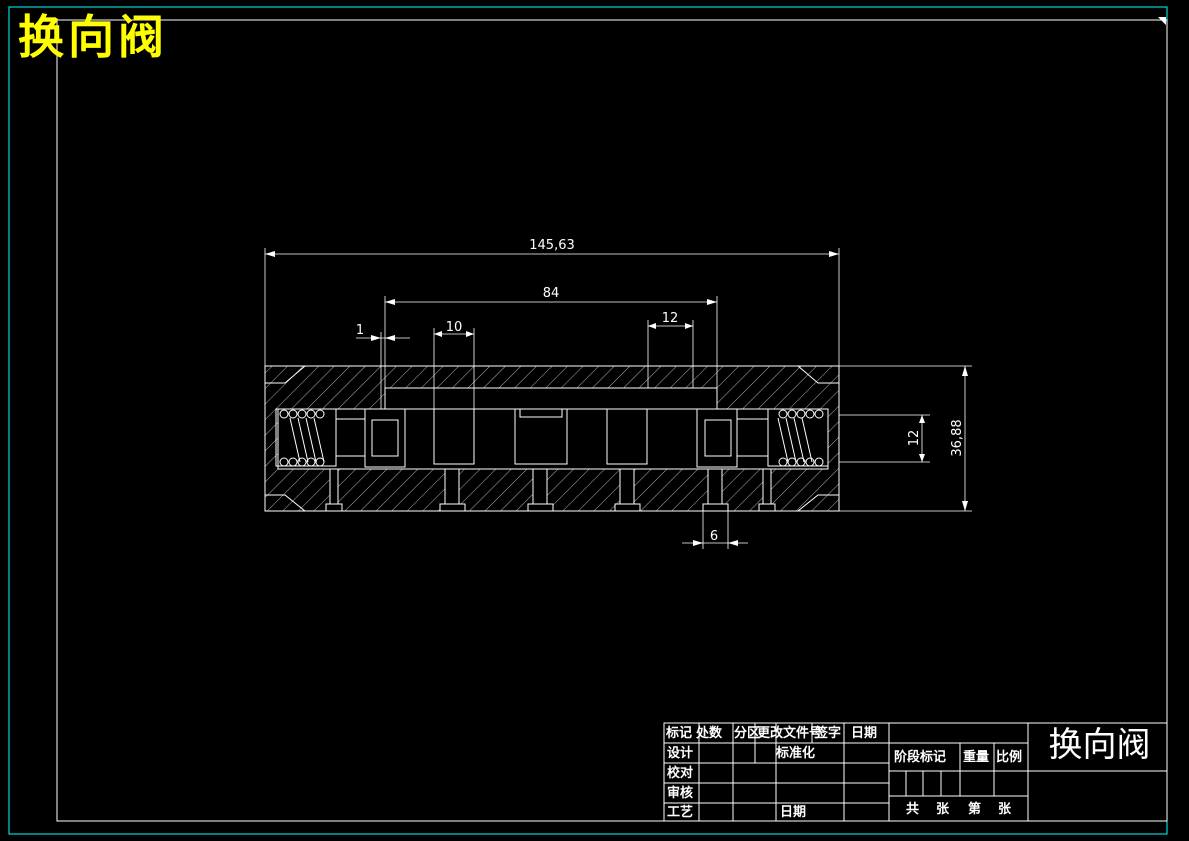 This screenshot has height=841, width=1189. I want to click on tb-sheets: 张, so click(943, 809).